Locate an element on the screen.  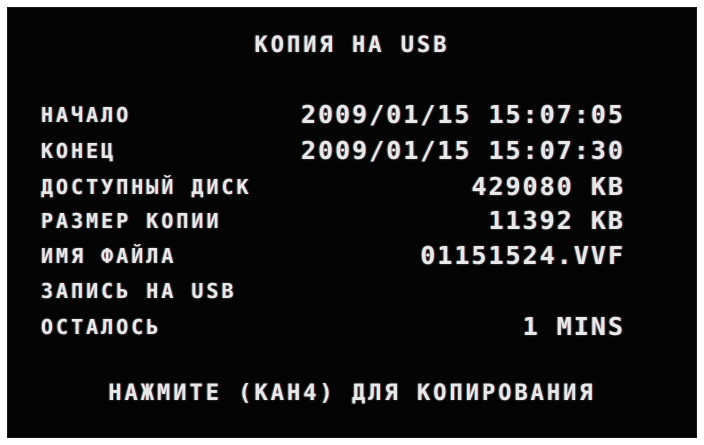
file-name-value: 01151524.VVF is located at coordinates (522, 255).